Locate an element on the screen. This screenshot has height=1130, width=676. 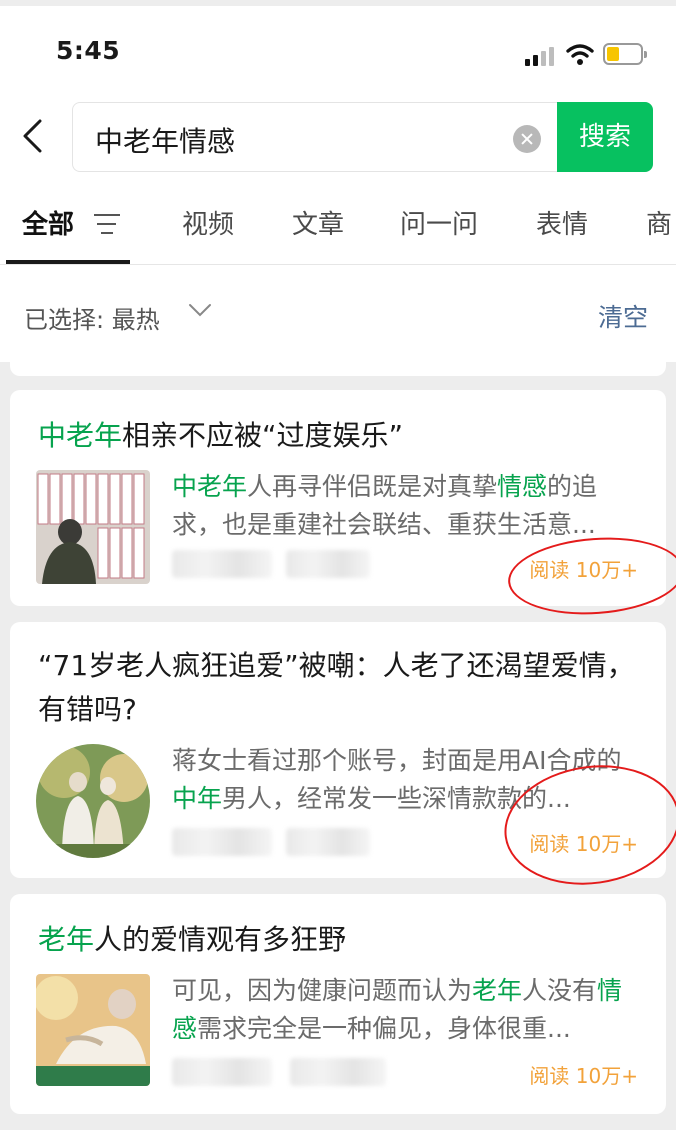
signal-icon is located at coordinates (541, 56).